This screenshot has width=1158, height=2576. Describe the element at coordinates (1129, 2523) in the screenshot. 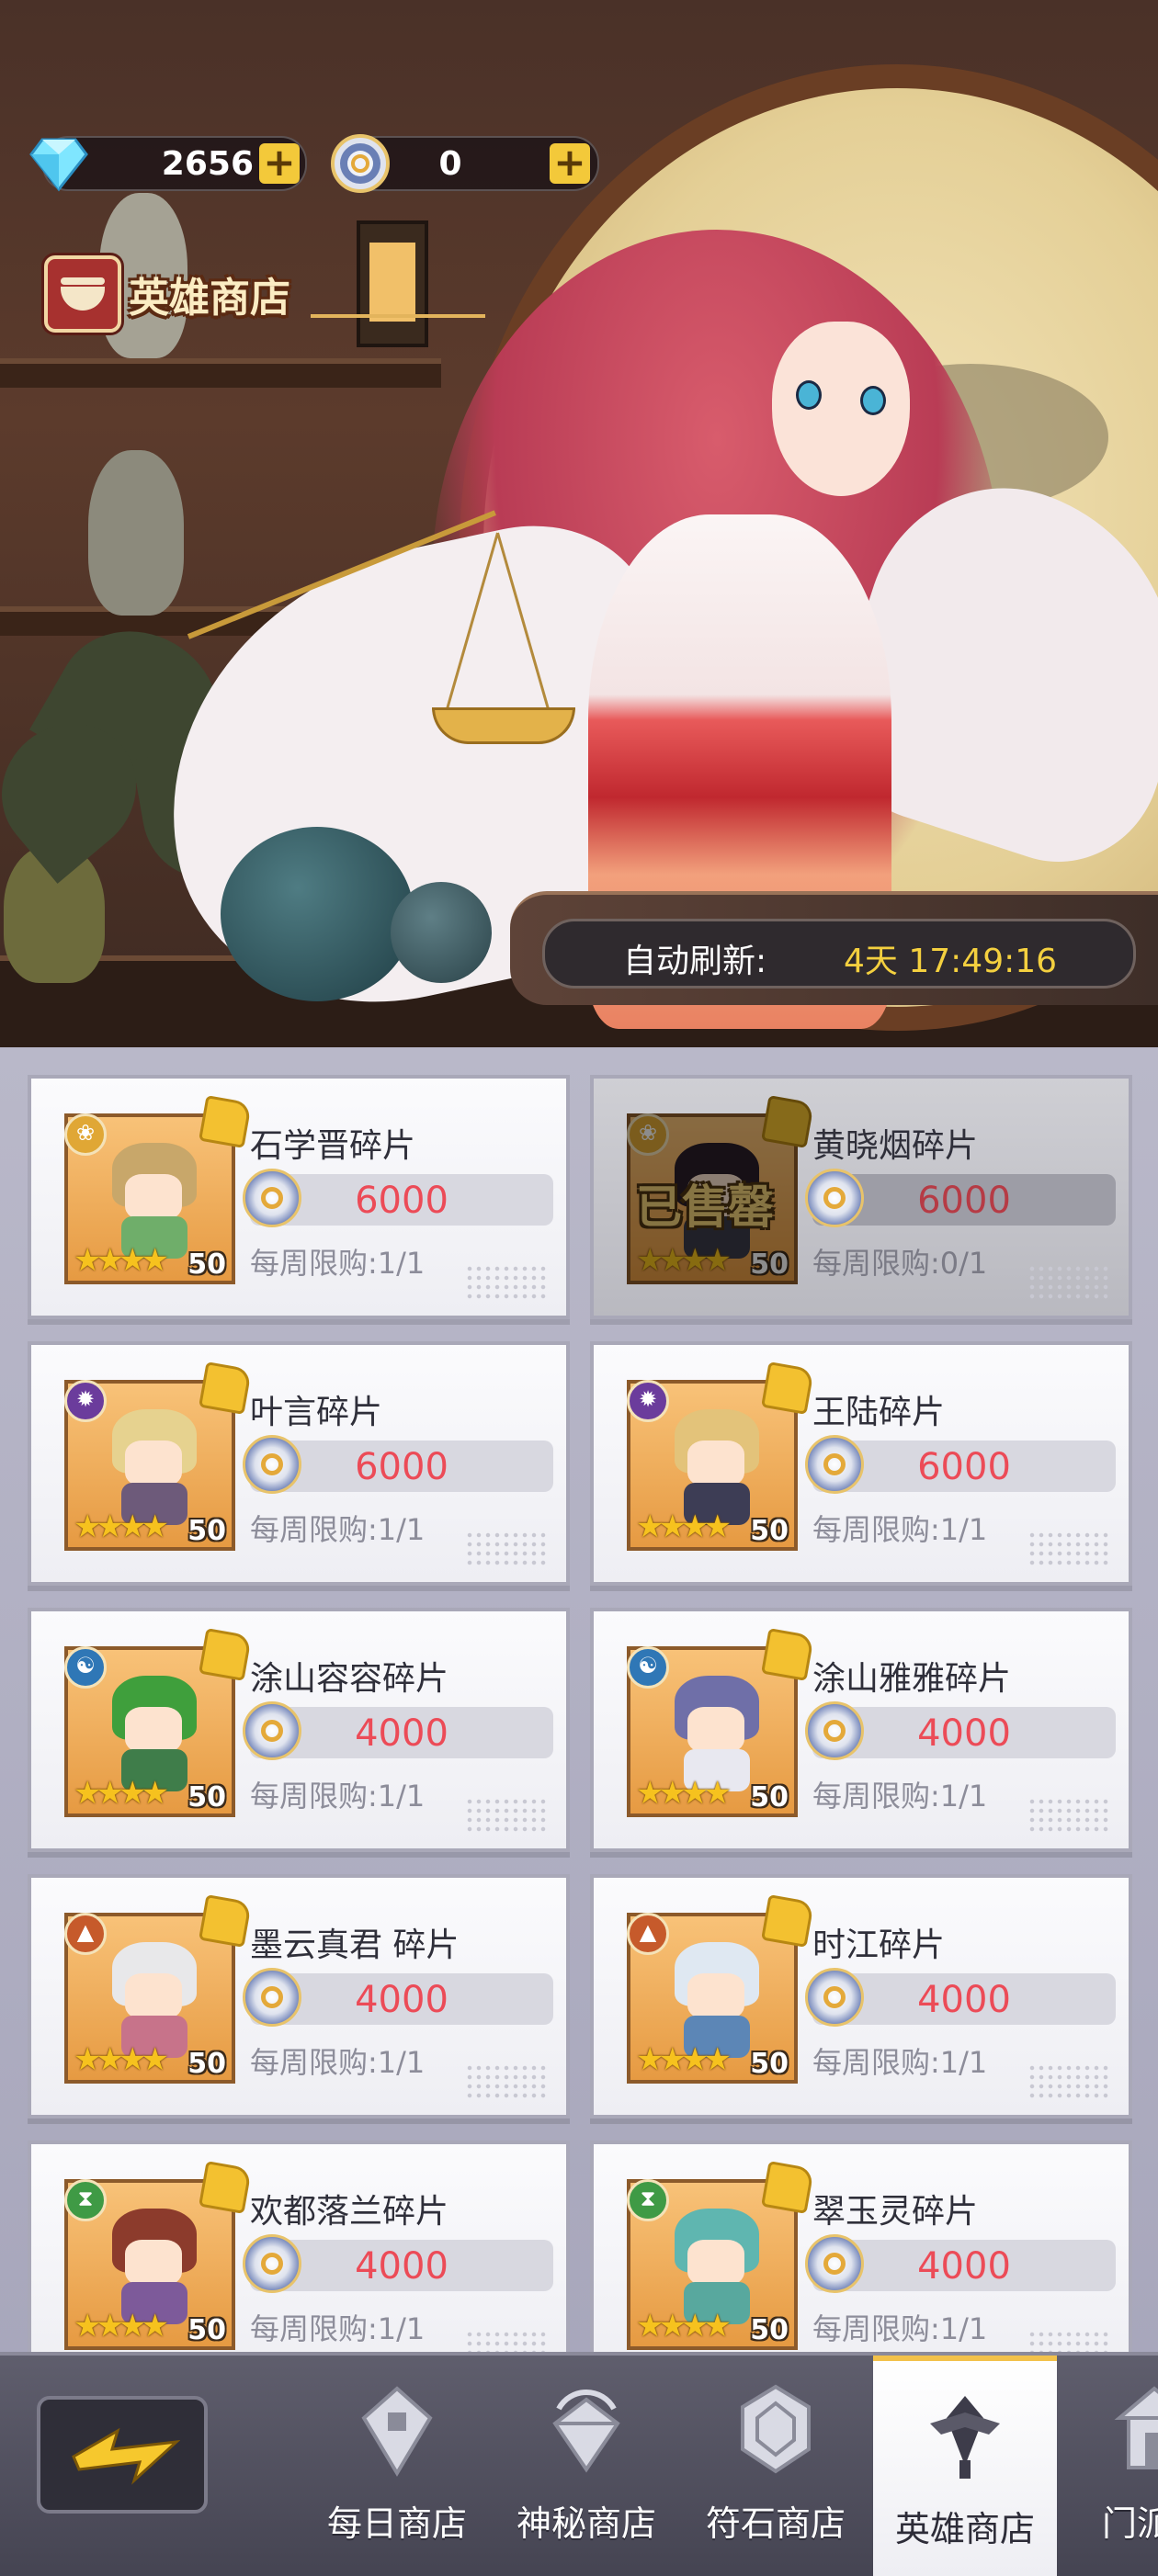

I see `nav-tab-label: 门派商` at that location.